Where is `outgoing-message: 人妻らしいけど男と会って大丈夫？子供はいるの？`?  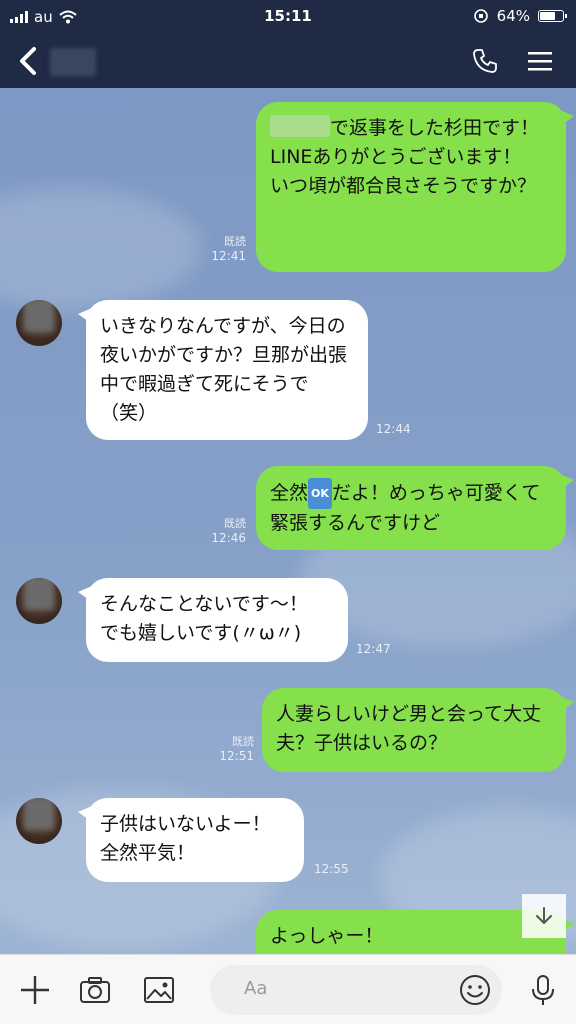 outgoing-message: 人妻らしいけど男と会って大丈夫？子供はいるの？ is located at coordinates (418, 730).